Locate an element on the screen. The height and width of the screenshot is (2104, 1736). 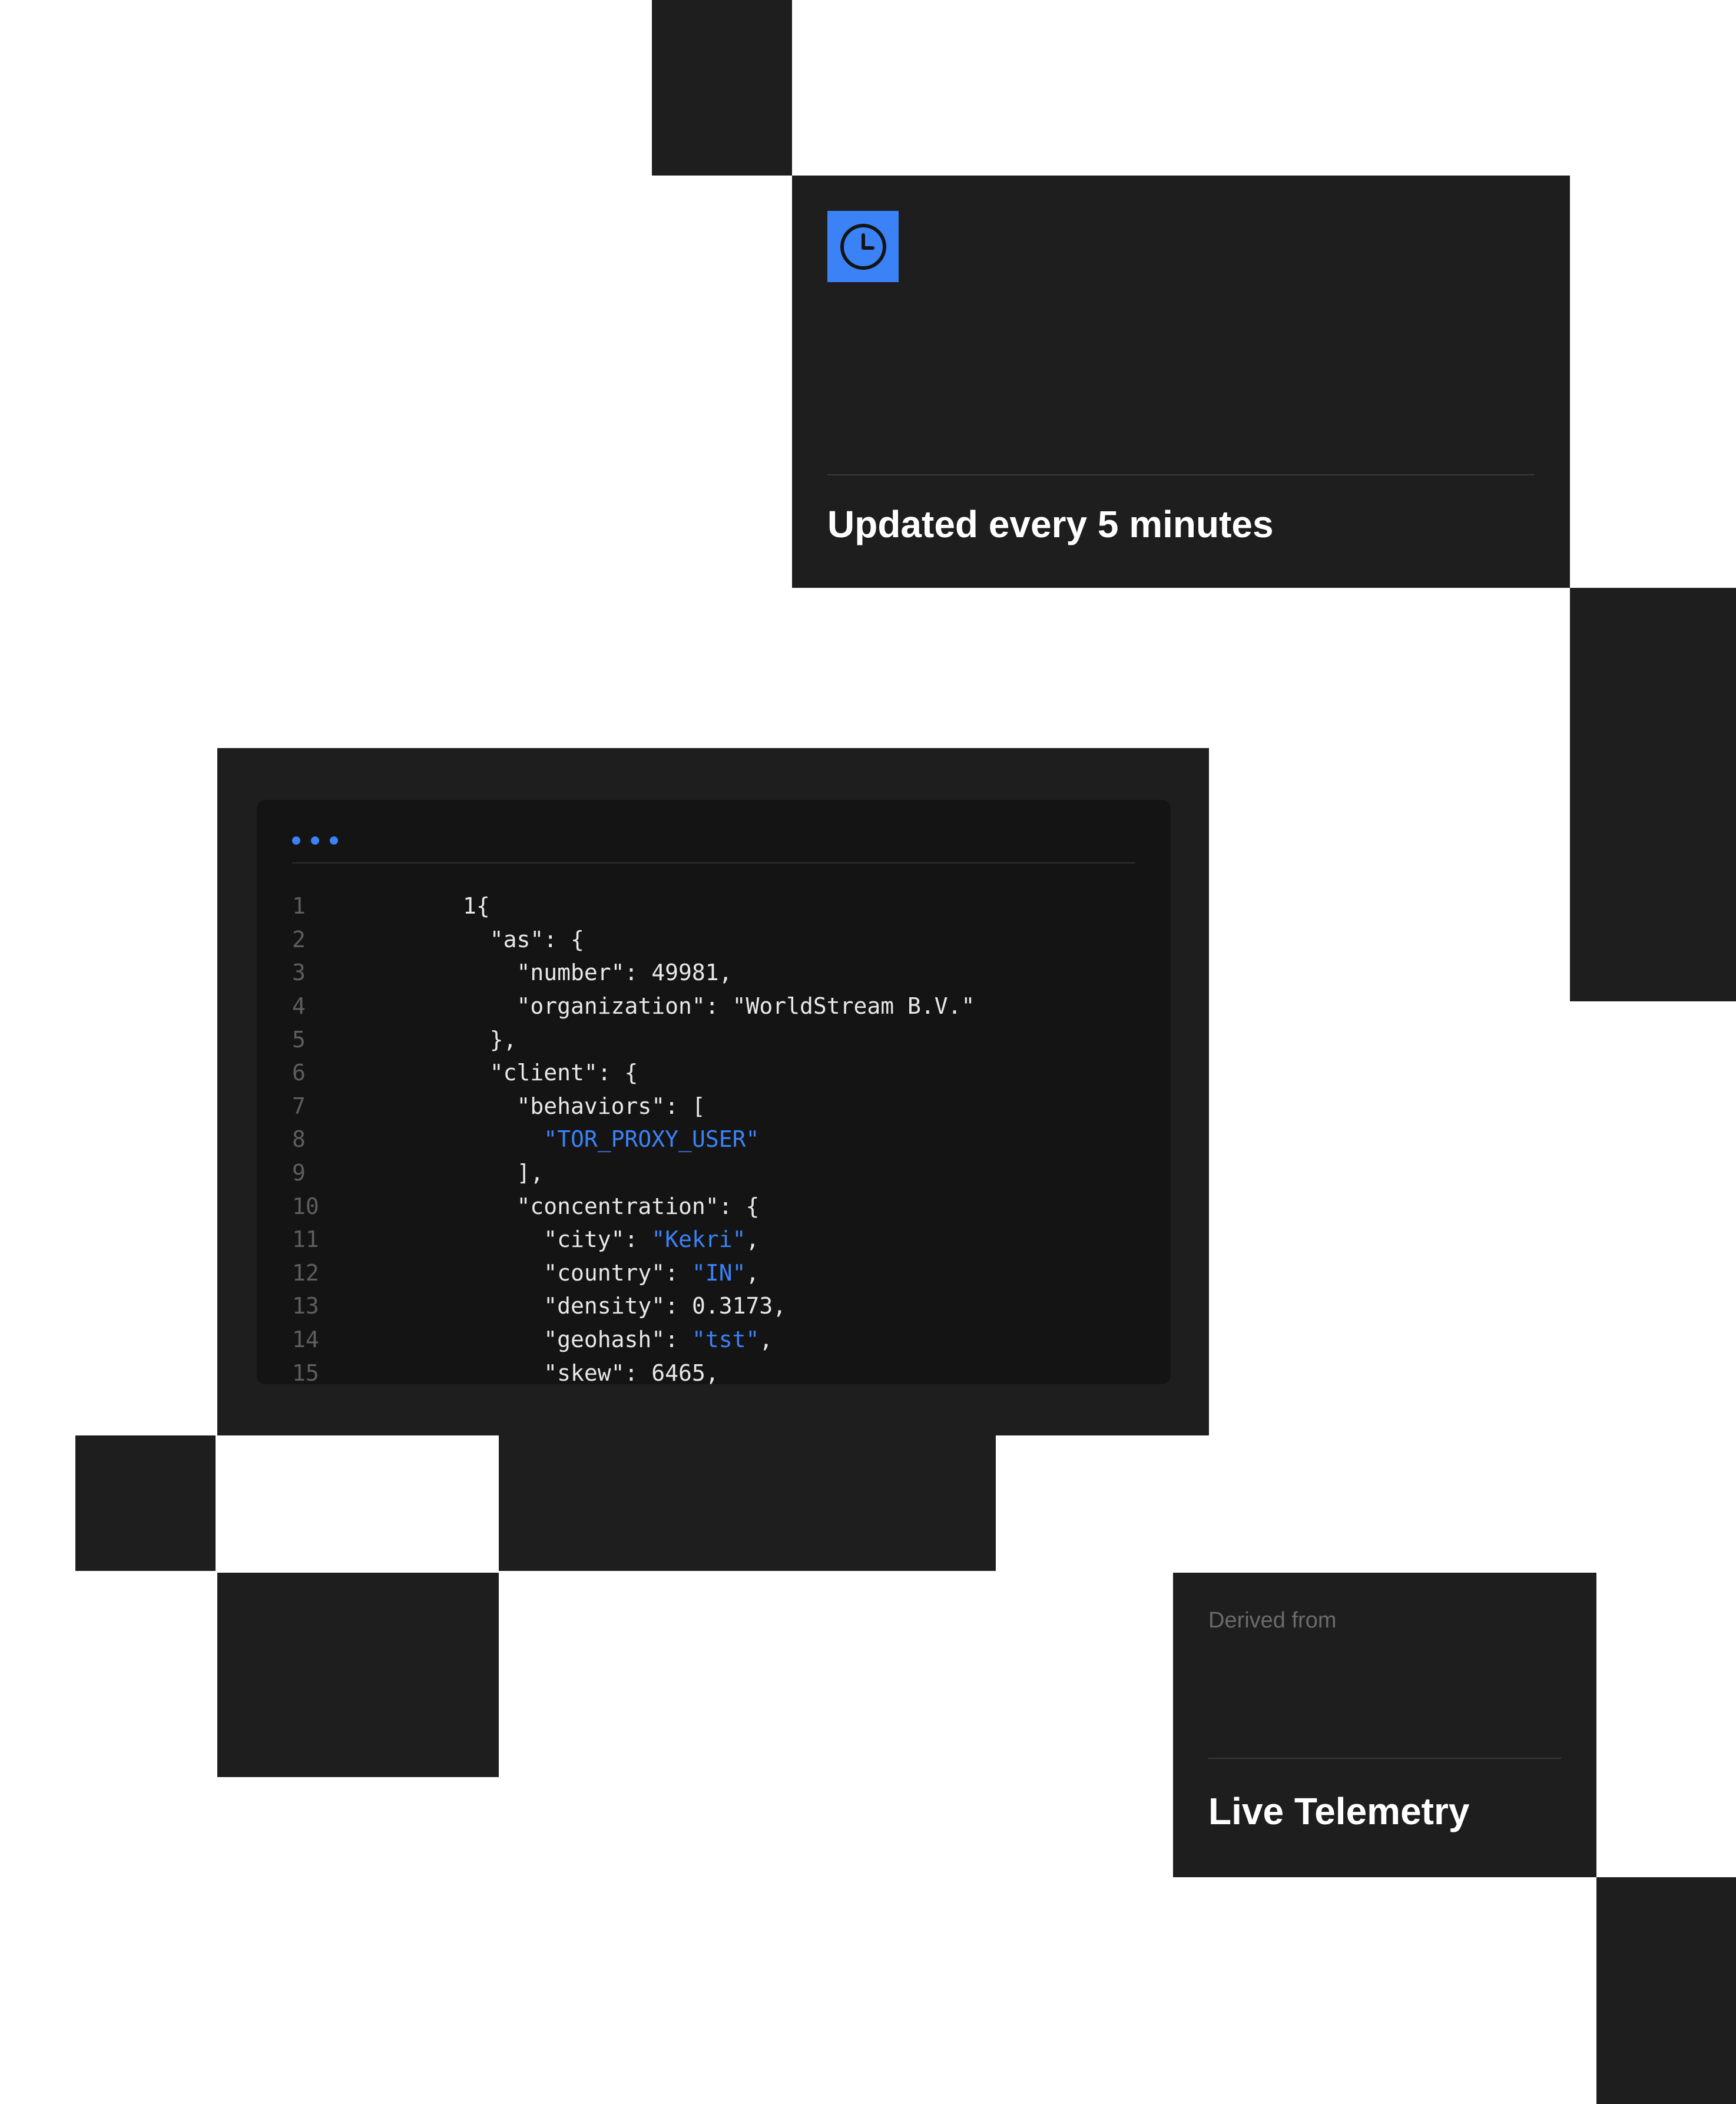
code-token: "country": is located at coordinates (618, 1272).